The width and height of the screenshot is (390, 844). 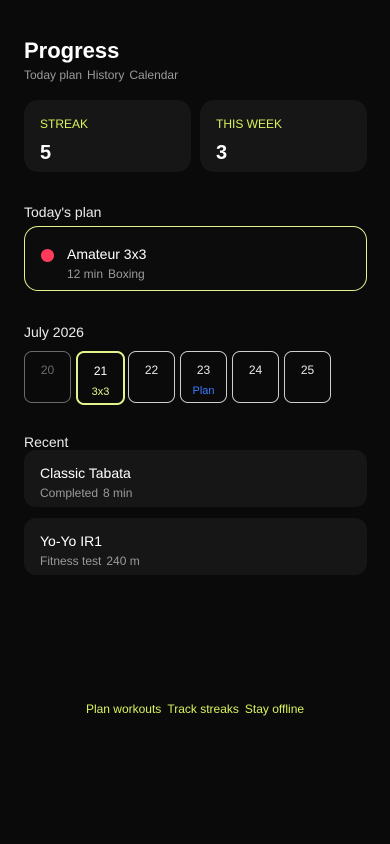 What do you see at coordinates (64, 124) in the screenshot?
I see `streak-label: STREAK` at bounding box center [64, 124].